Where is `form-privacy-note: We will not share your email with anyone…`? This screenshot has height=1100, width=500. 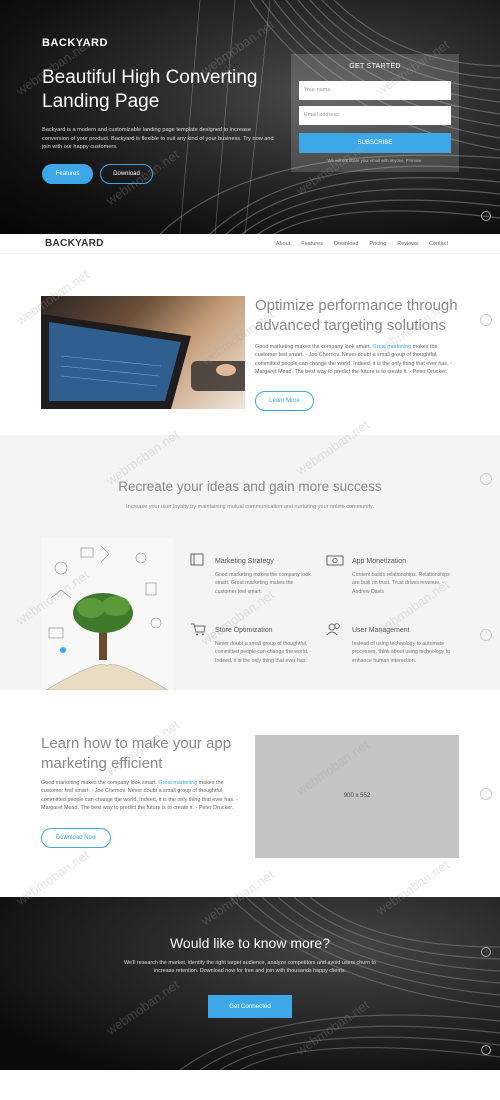
form-privacy-note: We will not share your email with anyone… is located at coordinates (375, 160).